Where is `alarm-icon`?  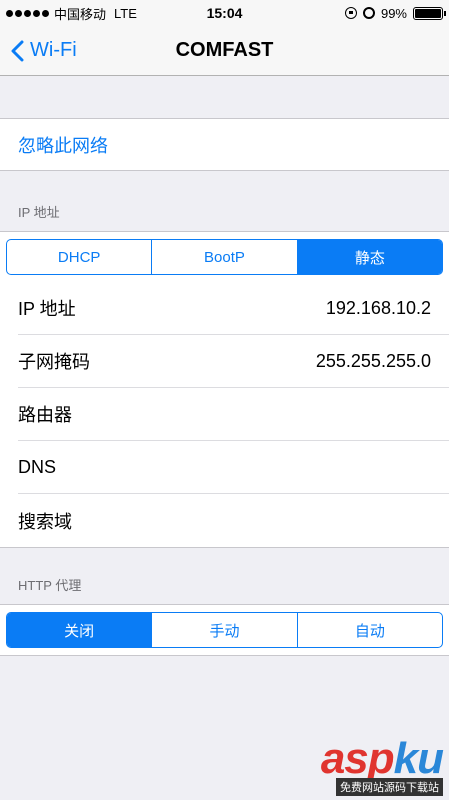 alarm-icon is located at coordinates (368, 13).